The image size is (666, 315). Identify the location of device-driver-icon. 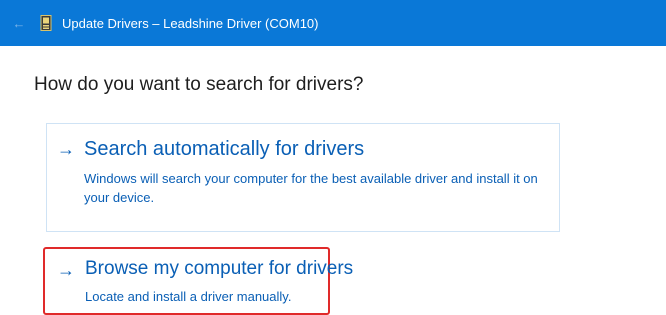
(46, 23).